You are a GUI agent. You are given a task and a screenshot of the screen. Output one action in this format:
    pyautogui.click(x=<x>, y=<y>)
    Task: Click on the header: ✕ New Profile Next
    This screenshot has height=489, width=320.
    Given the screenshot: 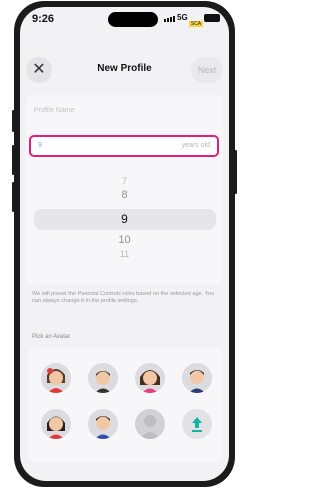 What is the action you would take?
    pyautogui.click(x=124, y=70)
    